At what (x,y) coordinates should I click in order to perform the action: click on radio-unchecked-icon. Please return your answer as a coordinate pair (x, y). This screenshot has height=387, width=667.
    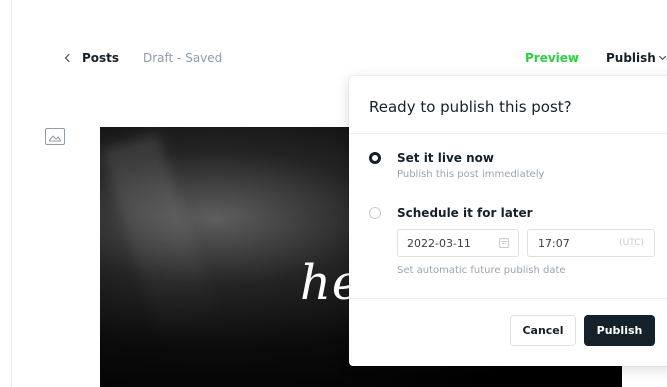
    Looking at the image, I should click on (375, 213).